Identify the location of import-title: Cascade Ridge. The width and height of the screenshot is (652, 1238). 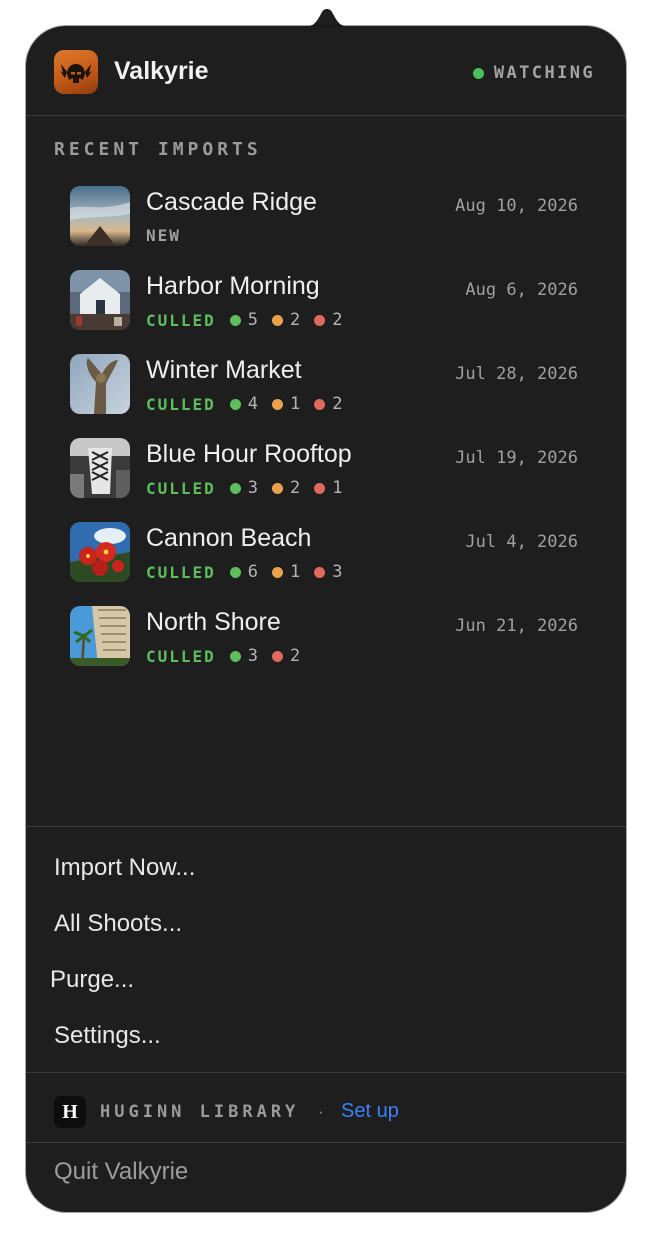
(231, 202).